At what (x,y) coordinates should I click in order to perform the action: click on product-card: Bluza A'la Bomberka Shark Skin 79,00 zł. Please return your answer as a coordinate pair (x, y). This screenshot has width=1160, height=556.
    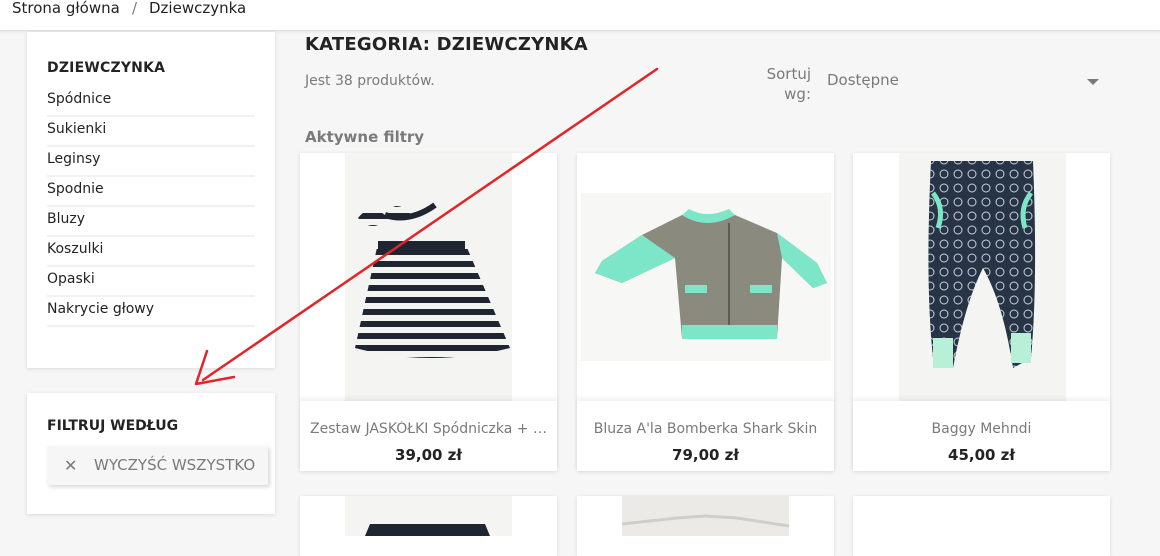
    Looking at the image, I should click on (705, 312).